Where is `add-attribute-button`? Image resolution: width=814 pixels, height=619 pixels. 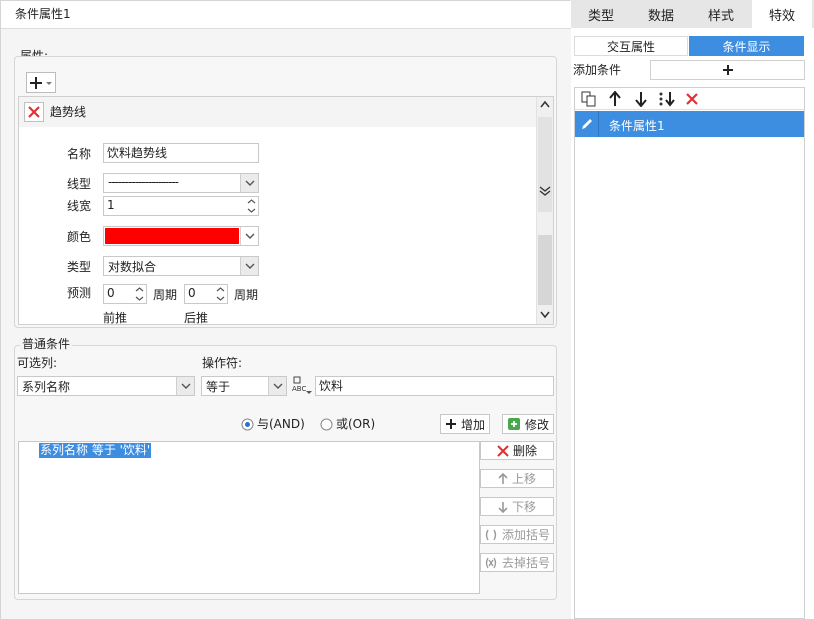 add-attribute-button is located at coordinates (41, 82).